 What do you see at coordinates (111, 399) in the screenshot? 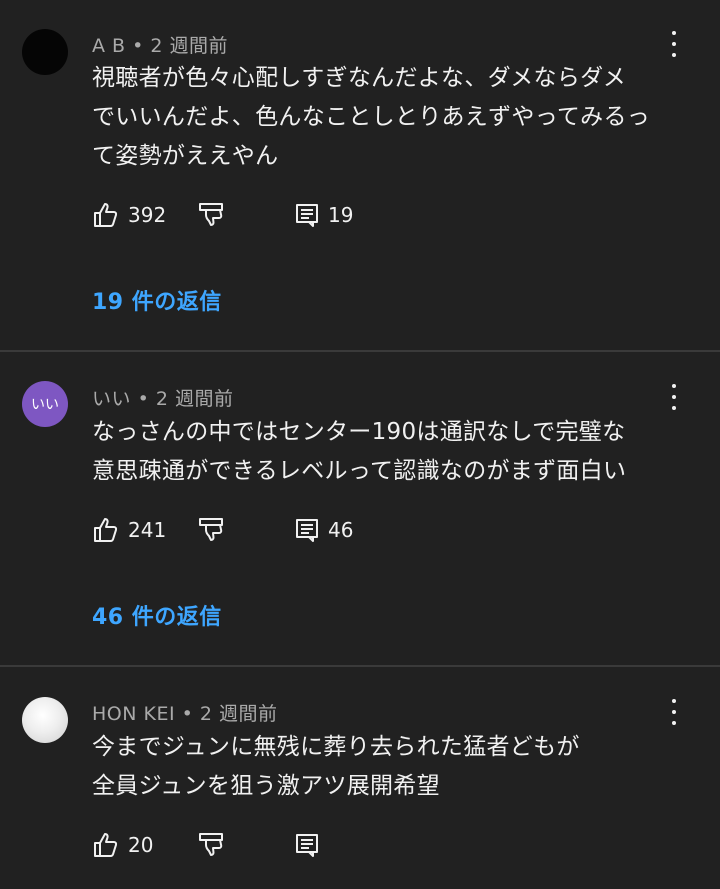
I see `author-name: いい` at bounding box center [111, 399].